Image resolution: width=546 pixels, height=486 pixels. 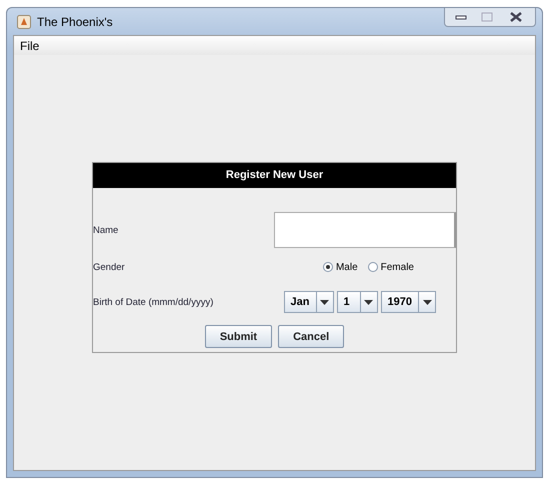 I want to click on dropdown: Jan, so click(x=309, y=302).